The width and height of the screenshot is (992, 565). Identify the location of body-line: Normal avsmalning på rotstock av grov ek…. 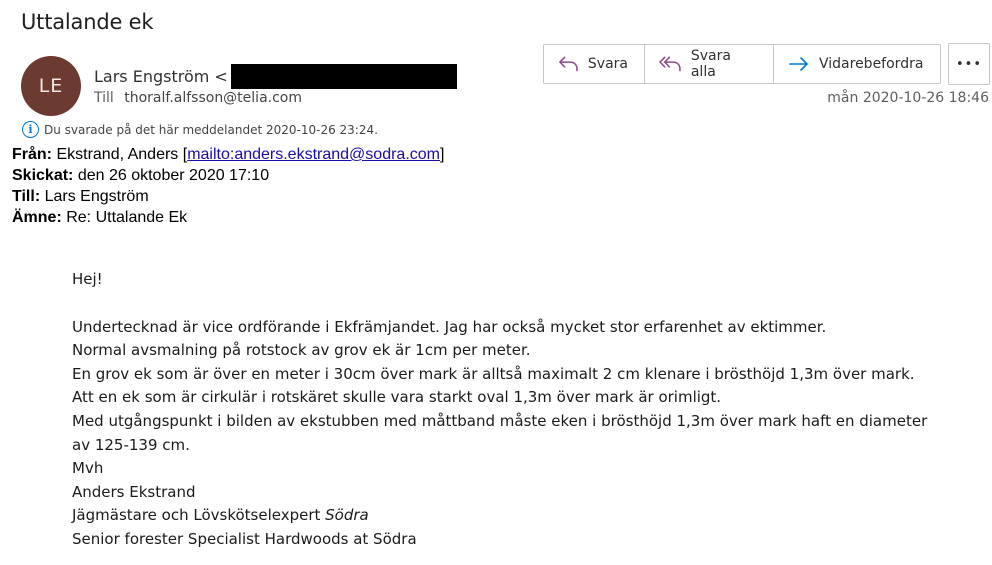
(301, 350).